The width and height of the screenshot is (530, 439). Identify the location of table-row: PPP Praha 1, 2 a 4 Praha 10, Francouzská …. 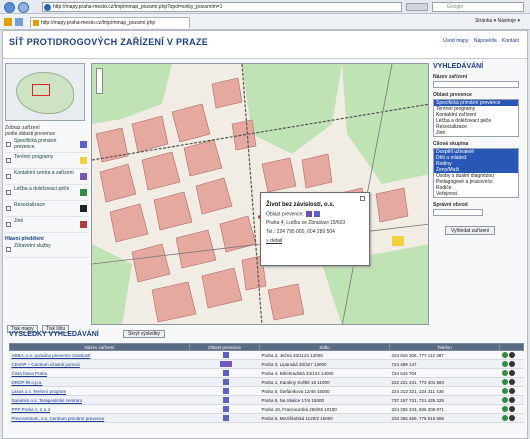
(266, 409).